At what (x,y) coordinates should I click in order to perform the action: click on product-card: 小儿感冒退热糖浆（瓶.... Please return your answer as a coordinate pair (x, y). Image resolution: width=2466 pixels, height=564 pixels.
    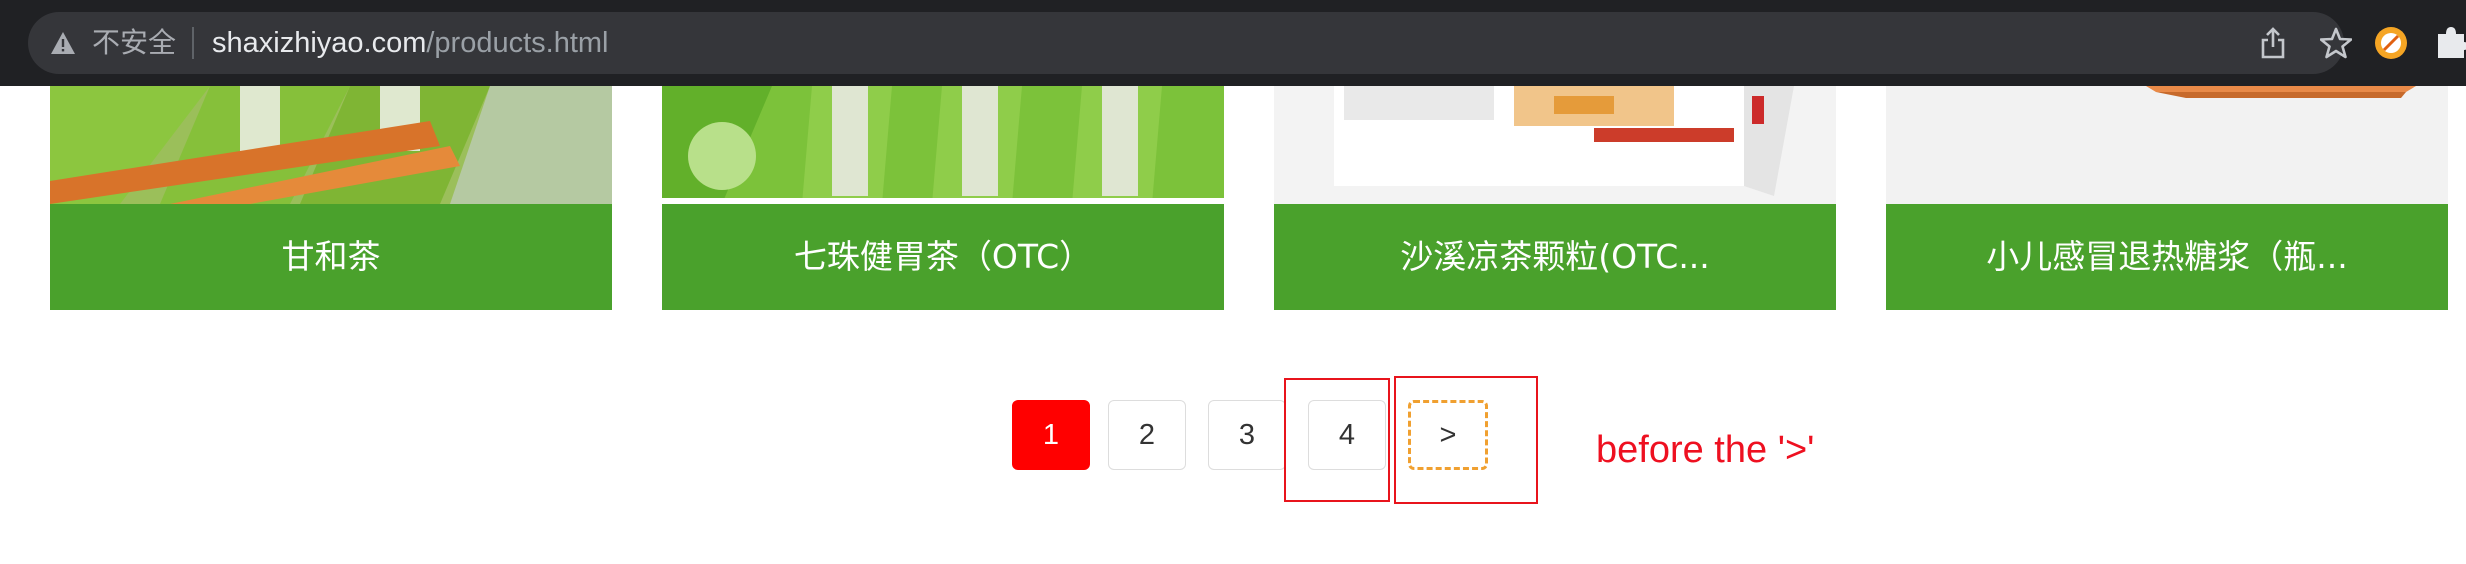
    Looking at the image, I should click on (2167, 198).